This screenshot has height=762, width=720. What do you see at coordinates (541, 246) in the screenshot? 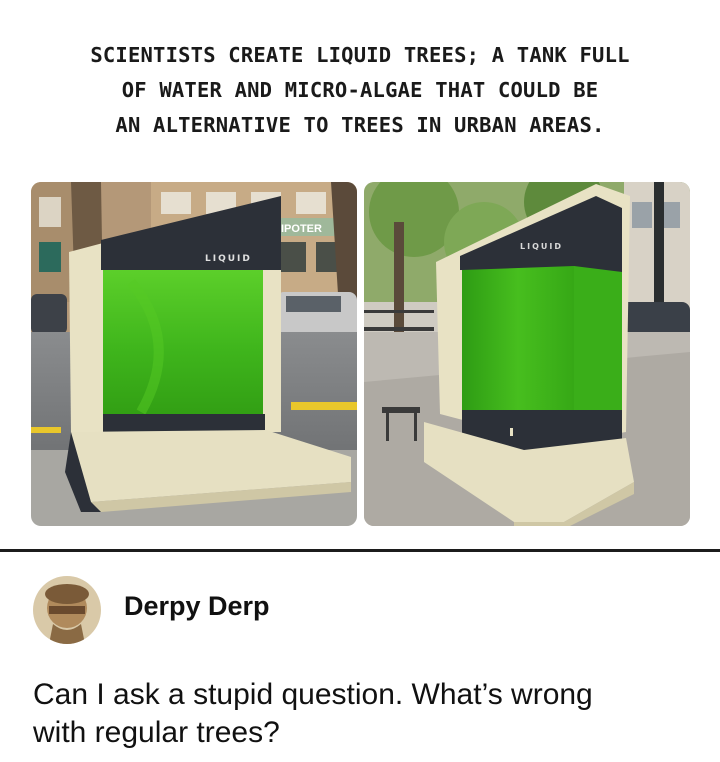
I see `tank-label-right: LIQUID` at bounding box center [541, 246].